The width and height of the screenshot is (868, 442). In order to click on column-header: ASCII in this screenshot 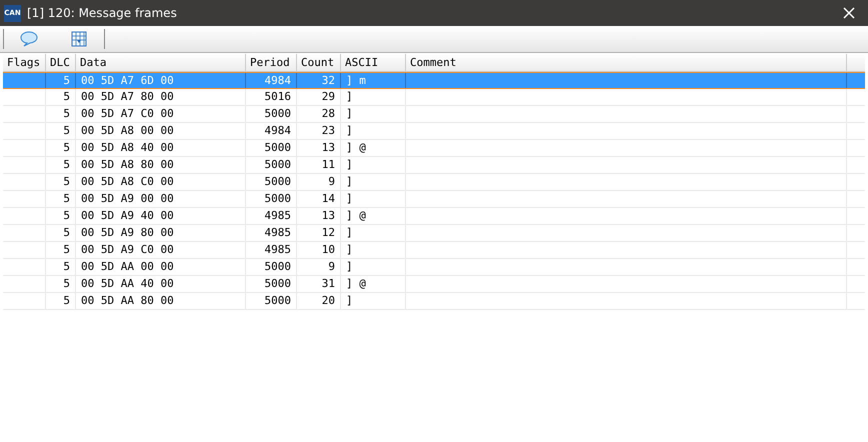, I will do `click(373, 62)`.